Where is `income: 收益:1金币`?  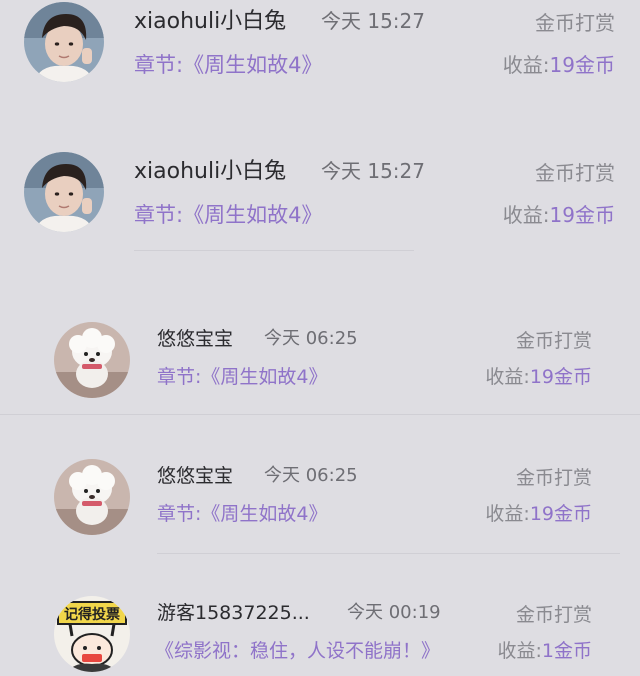
income: 收益:1金币 is located at coordinates (545, 651).